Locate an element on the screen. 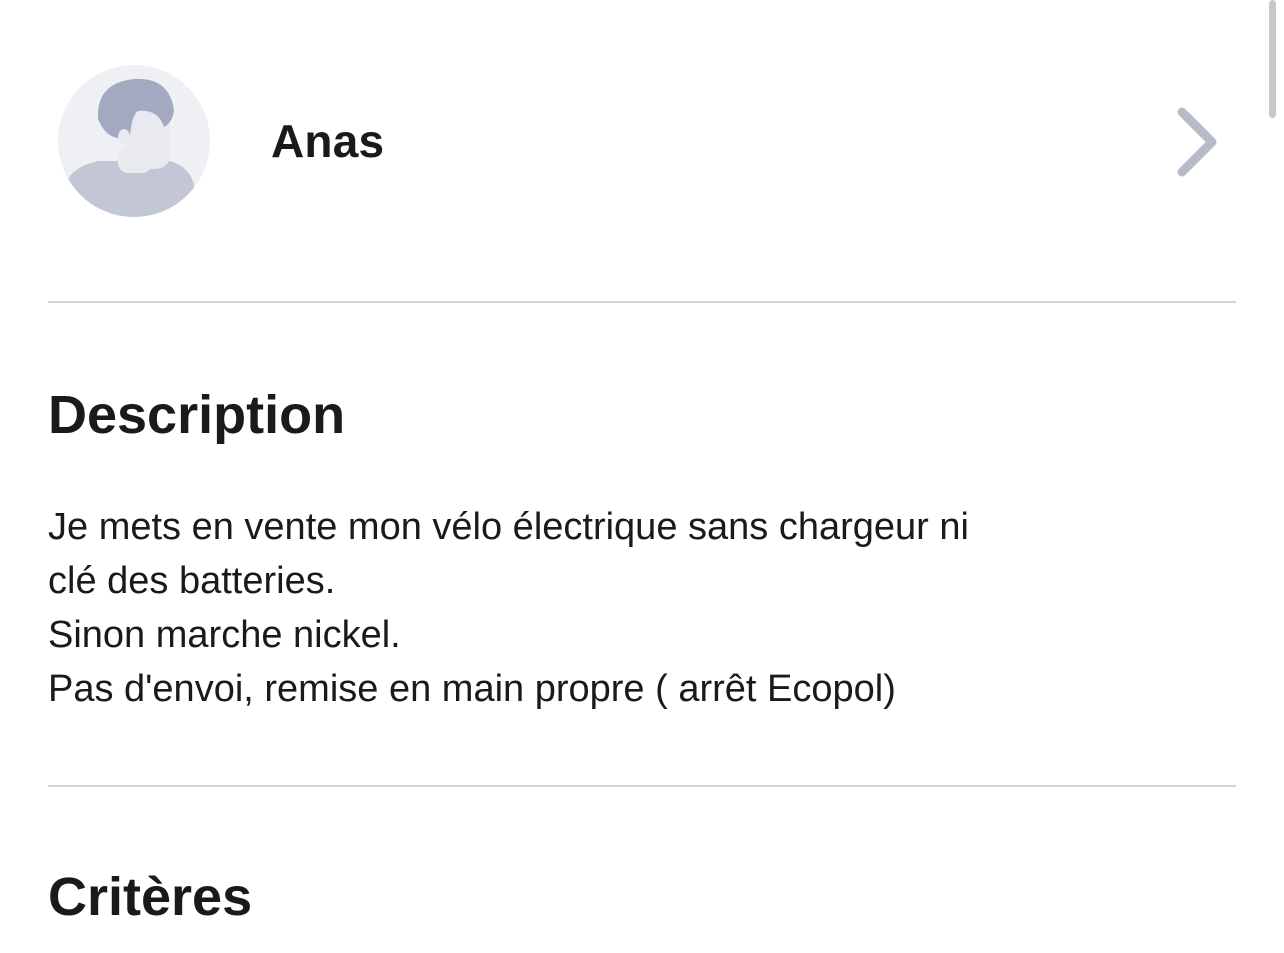  scrollbar is located at coordinates (1272, 59).